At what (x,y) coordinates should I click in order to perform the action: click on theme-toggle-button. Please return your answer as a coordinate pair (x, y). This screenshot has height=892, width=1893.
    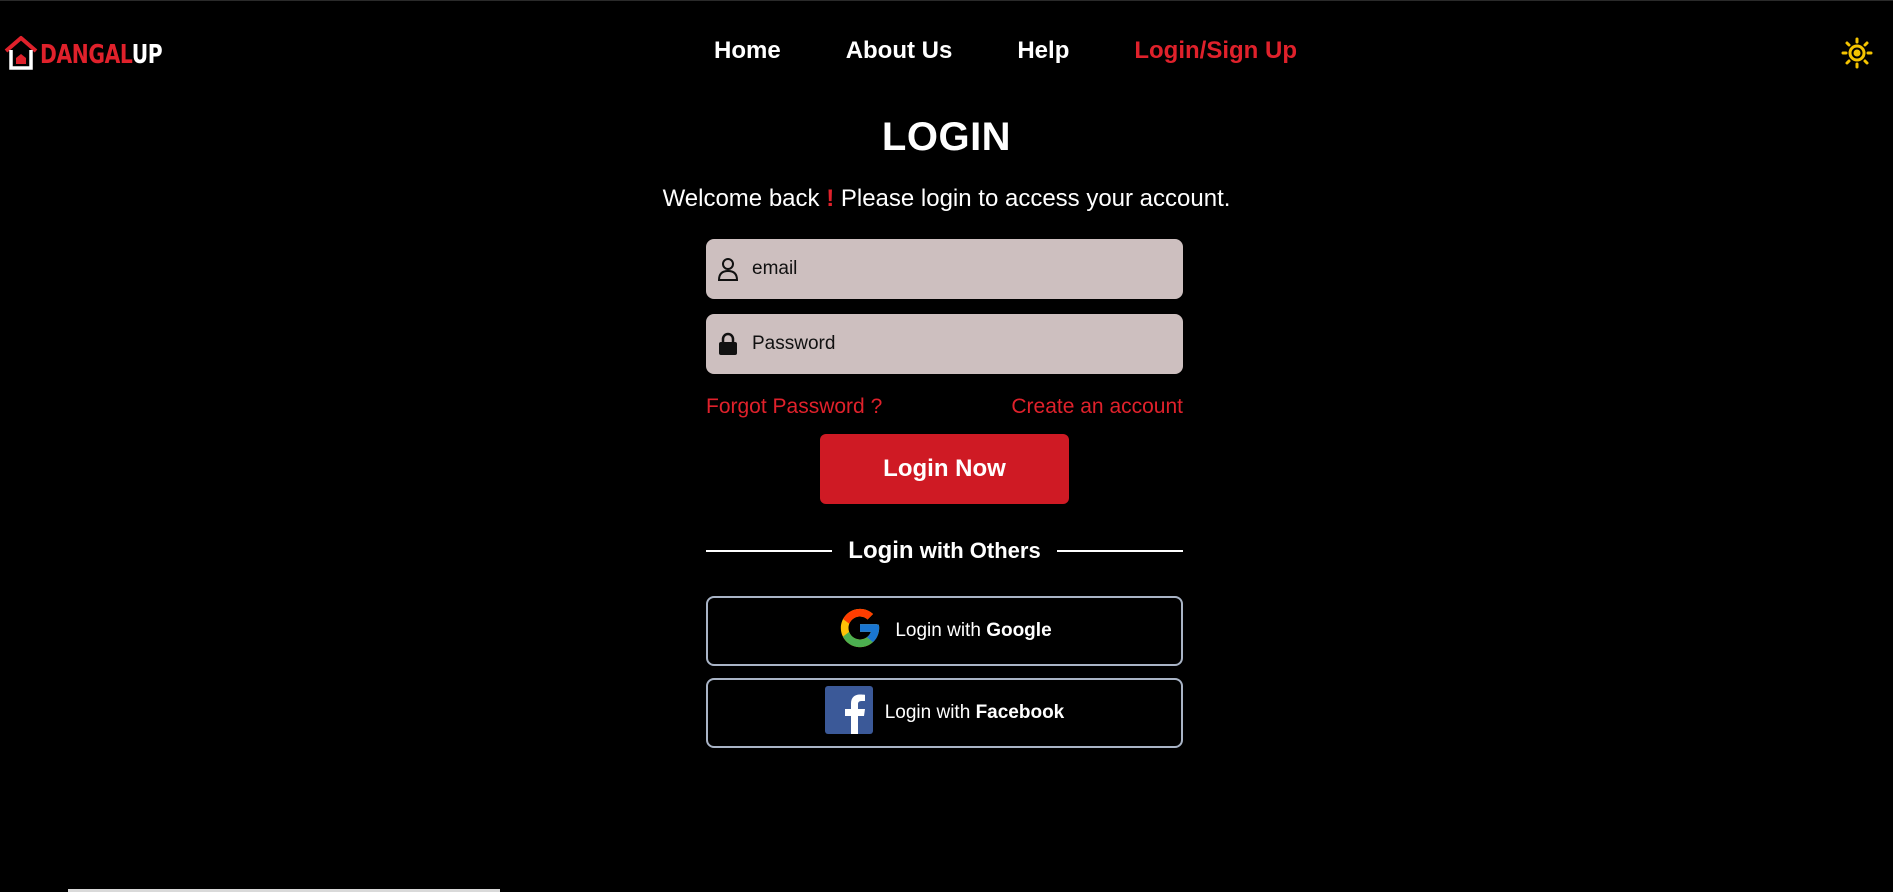
    Looking at the image, I should click on (1857, 53).